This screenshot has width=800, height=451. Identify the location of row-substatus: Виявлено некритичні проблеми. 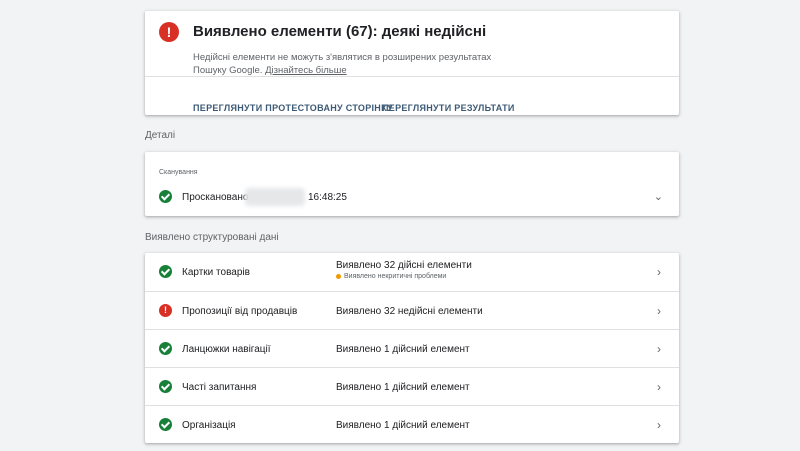
(391, 276).